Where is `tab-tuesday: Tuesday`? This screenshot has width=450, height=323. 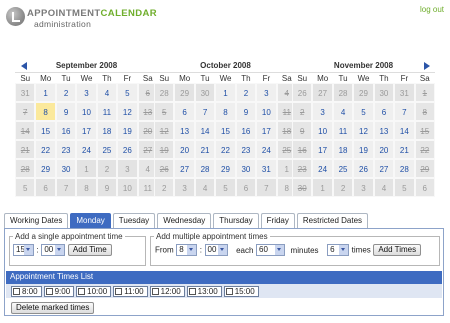 tab-tuesday: Tuesday is located at coordinates (134, 220).